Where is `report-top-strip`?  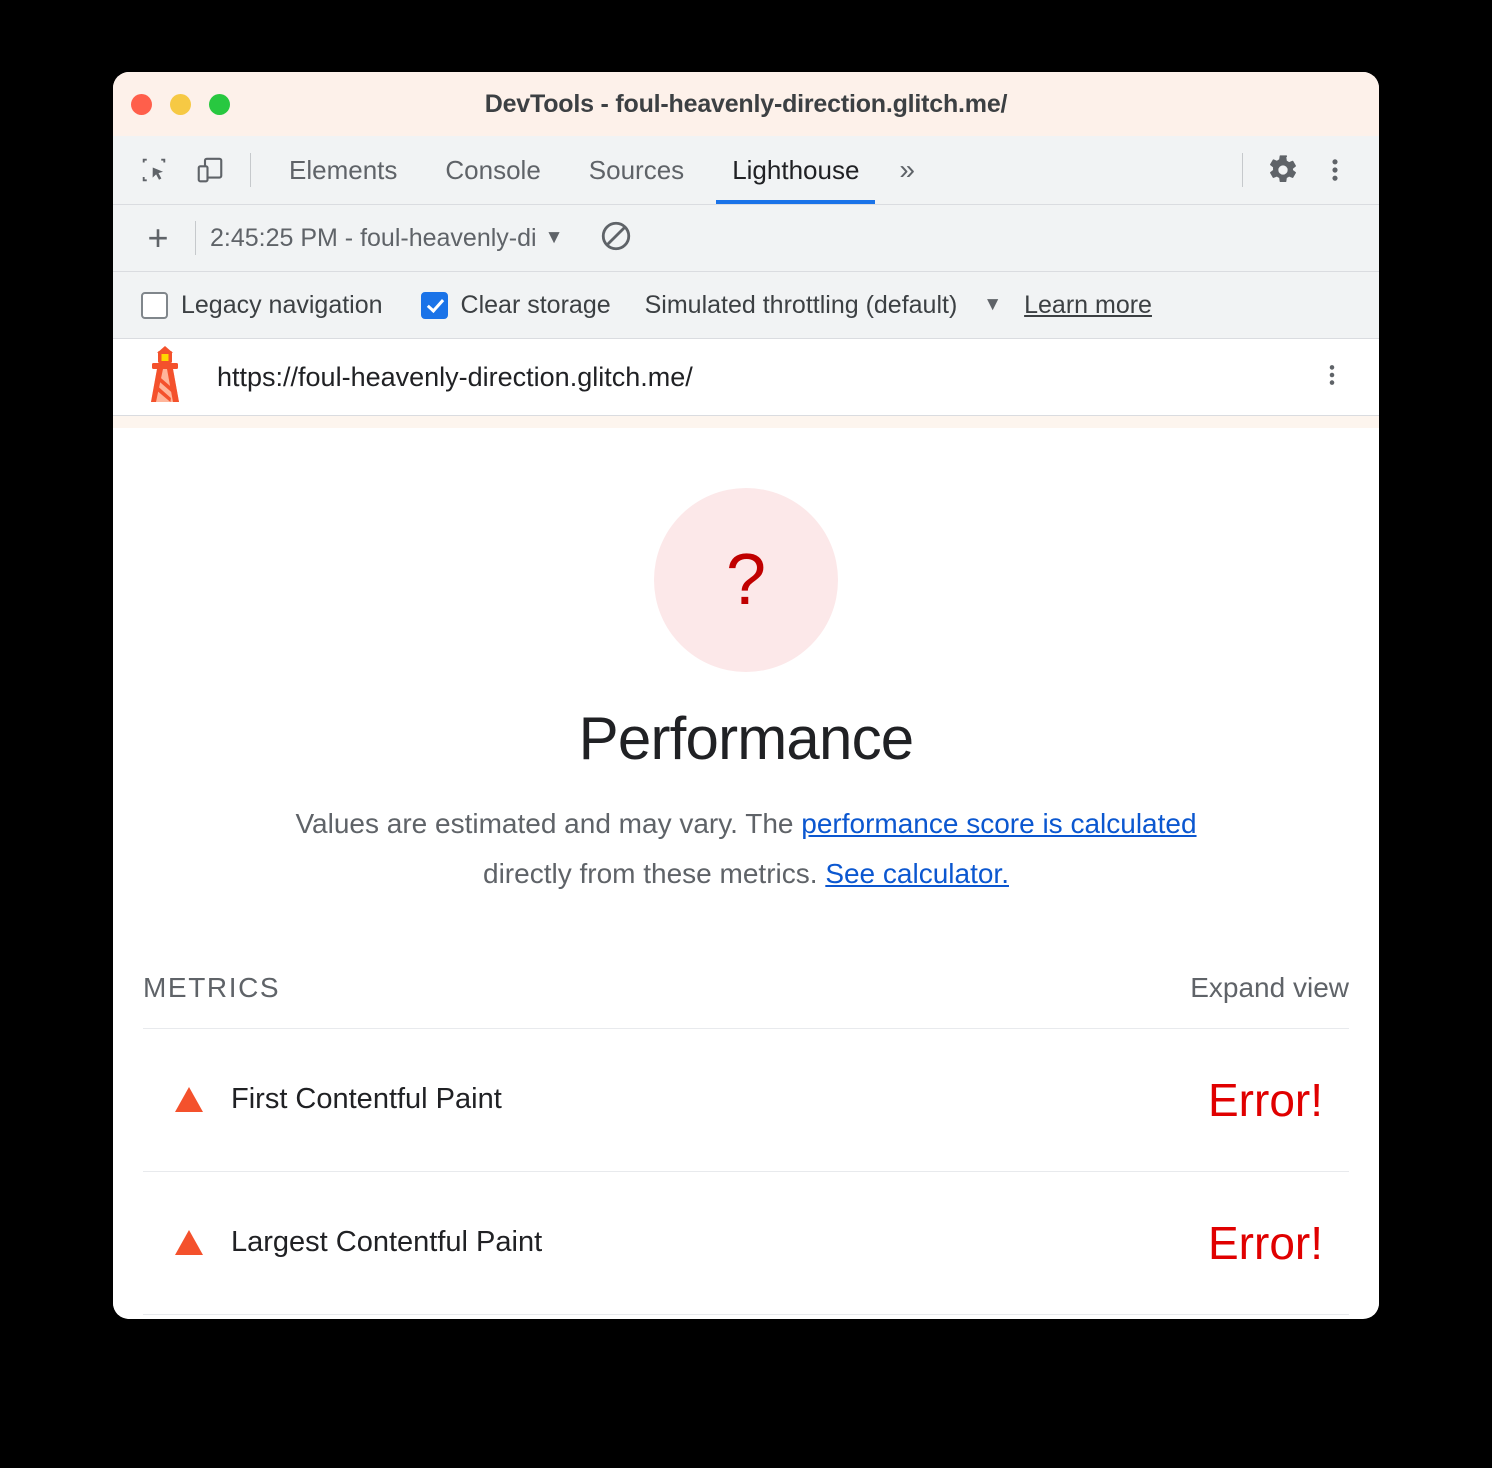 report-top-strip is located at coordinates (746, 422).